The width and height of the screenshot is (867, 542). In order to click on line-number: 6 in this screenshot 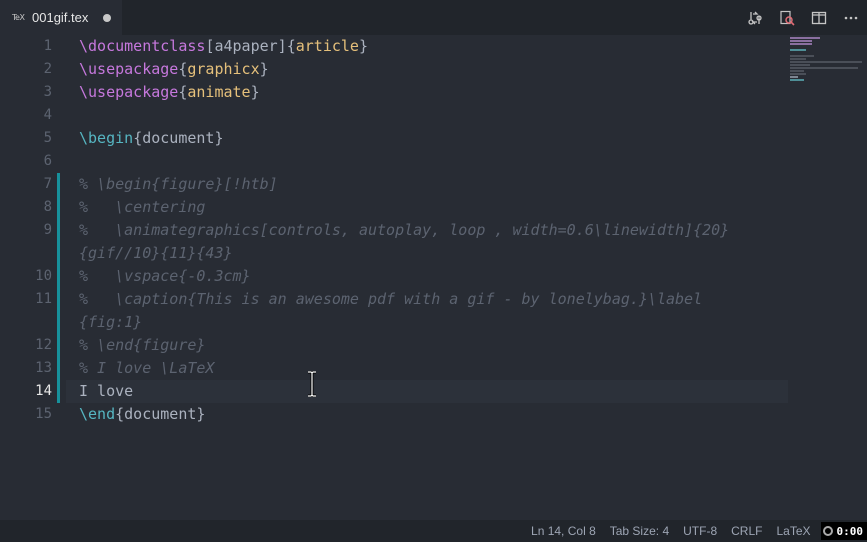, I will do `click(47, 161)`.